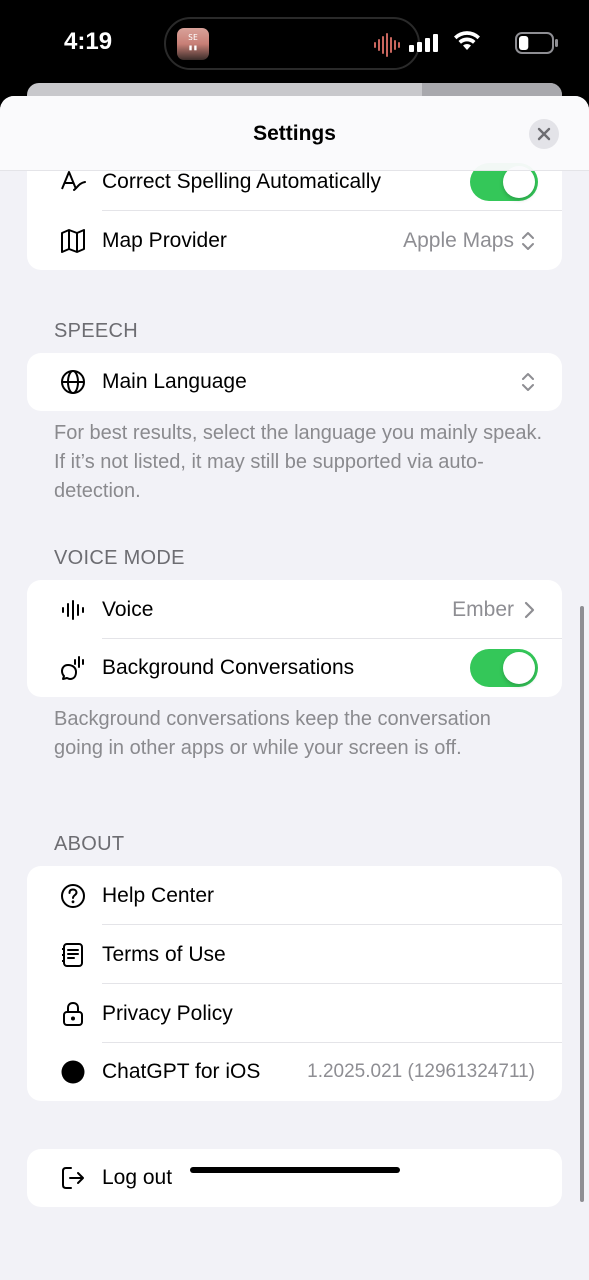  Describe the element at coordinates (519, 668) in the screenshot. I see `toggle-knob` at that location.